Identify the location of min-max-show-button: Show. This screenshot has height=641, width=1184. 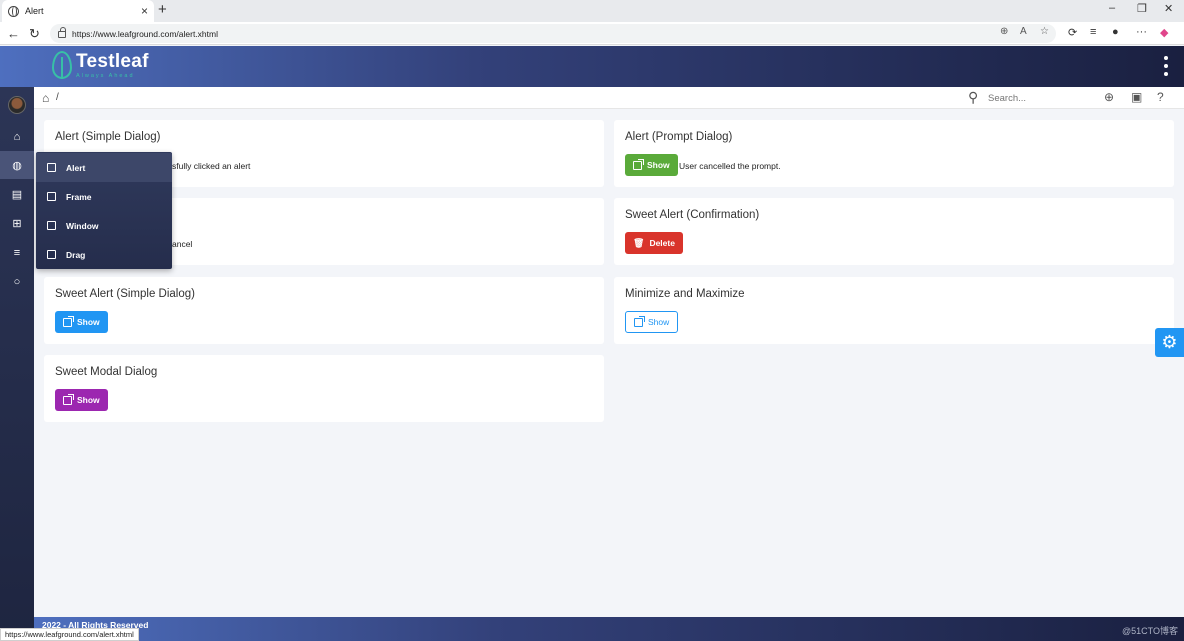
(652, 322).